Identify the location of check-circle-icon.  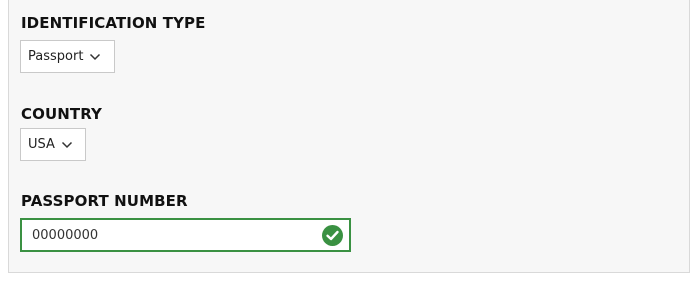
(332, 235).